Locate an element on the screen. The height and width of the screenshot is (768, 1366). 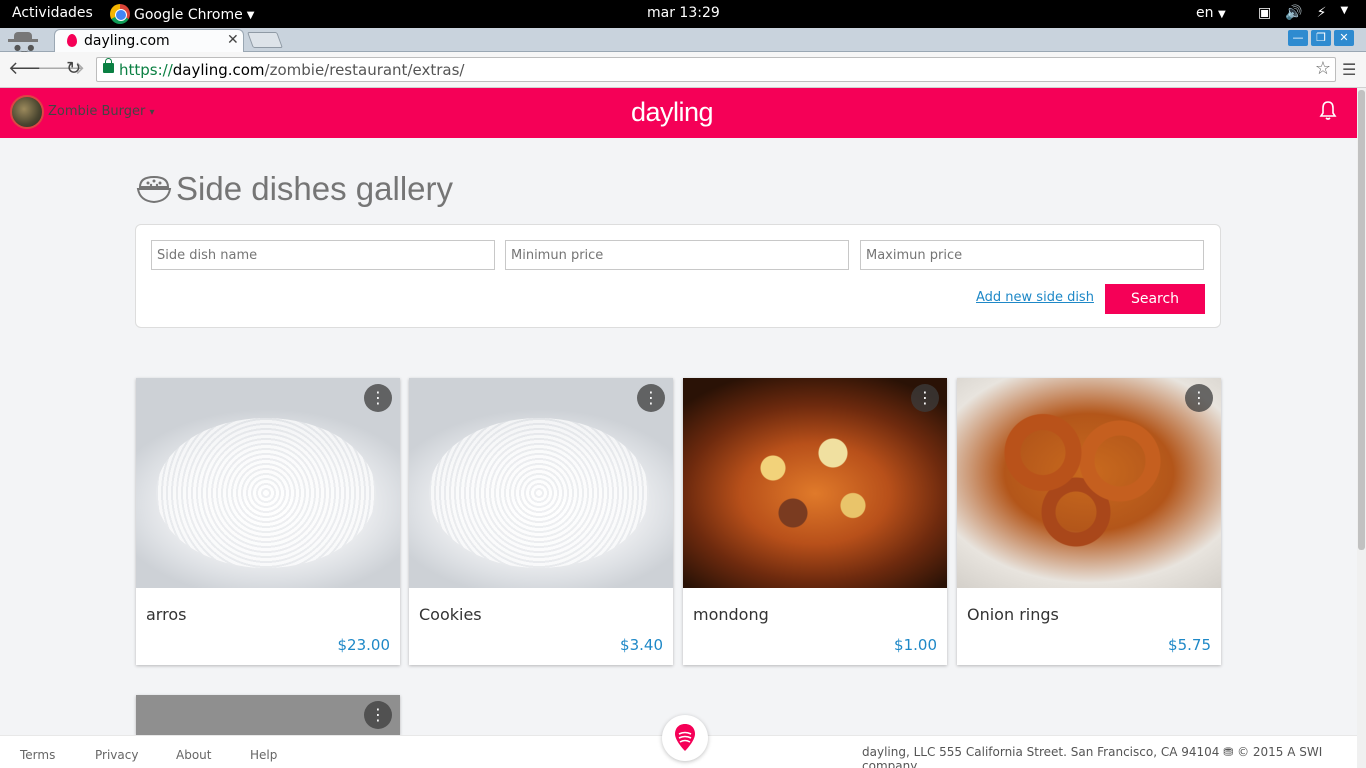
side-dish-card: ⋮ mondong $1.00 is located at coordinates (815, 521).